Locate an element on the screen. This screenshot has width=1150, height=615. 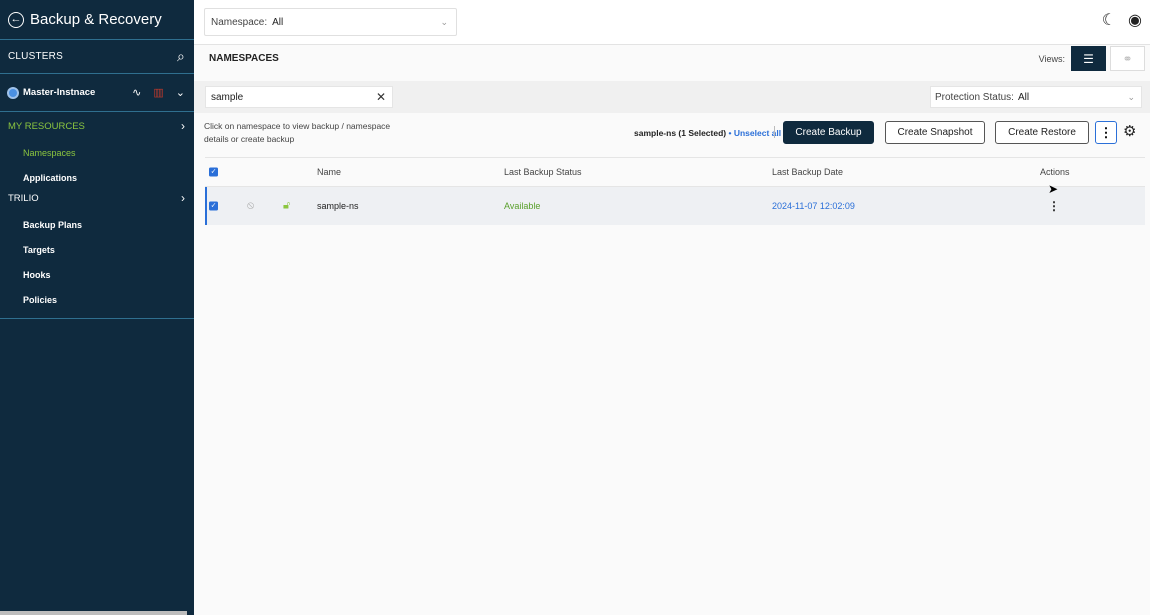
app-title: Backup & Recovery is located at coordinates (96, 19).